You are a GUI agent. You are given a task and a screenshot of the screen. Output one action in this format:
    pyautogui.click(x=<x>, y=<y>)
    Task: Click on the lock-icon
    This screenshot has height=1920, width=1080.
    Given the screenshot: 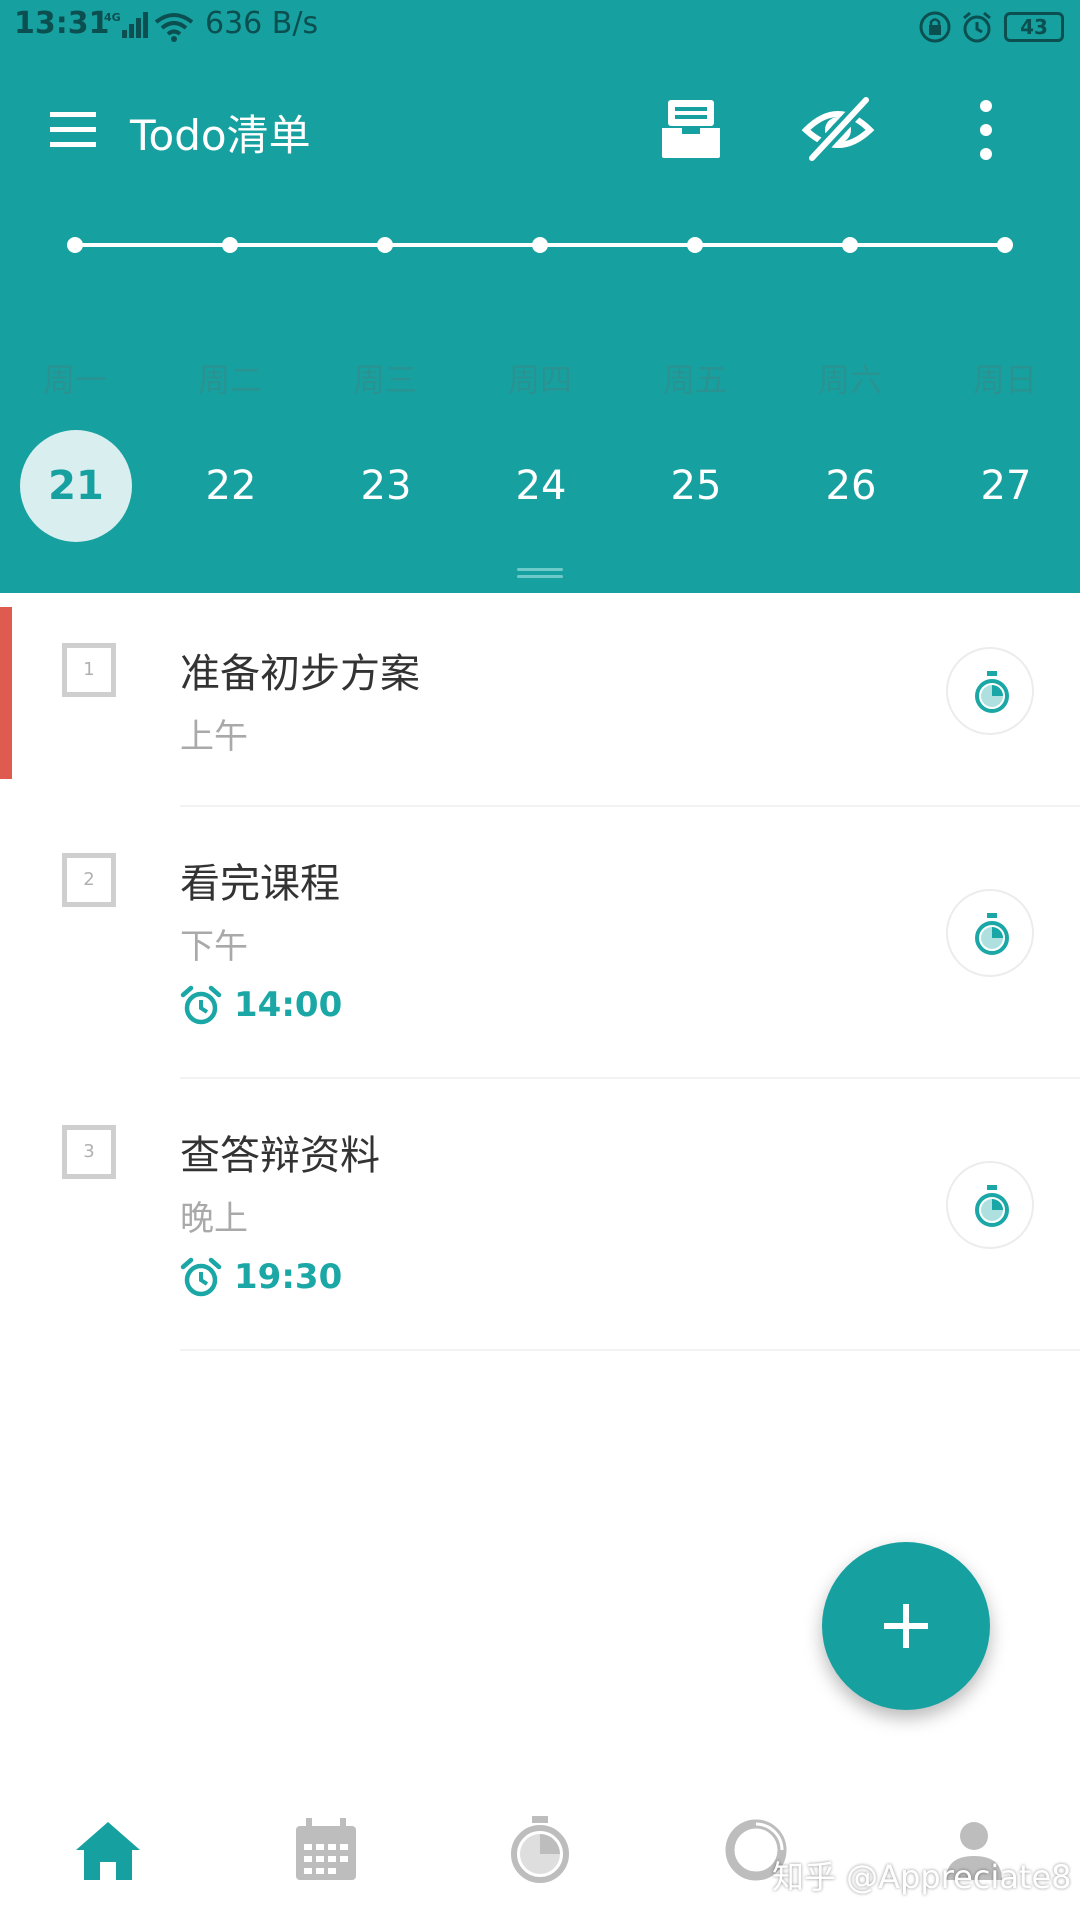 What is the action you would take?
    pyautogui.click(x=935, y=27)
    